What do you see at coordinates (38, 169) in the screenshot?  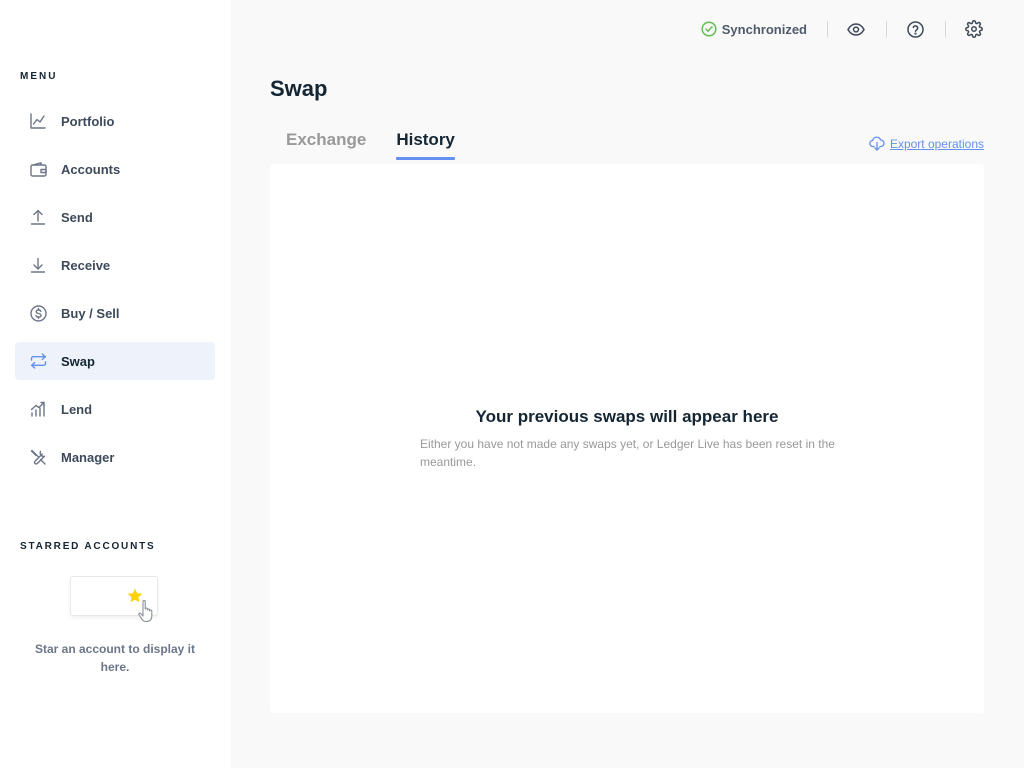 I see `wallet-icon` at bounding box center [38, 169].